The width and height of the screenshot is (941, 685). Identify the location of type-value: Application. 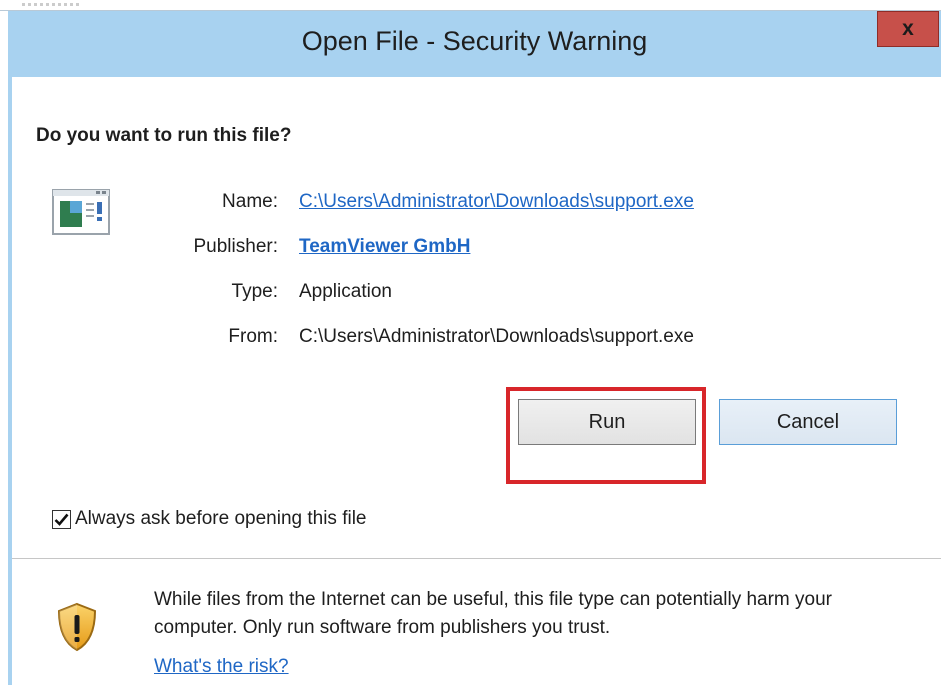
(345, 291).